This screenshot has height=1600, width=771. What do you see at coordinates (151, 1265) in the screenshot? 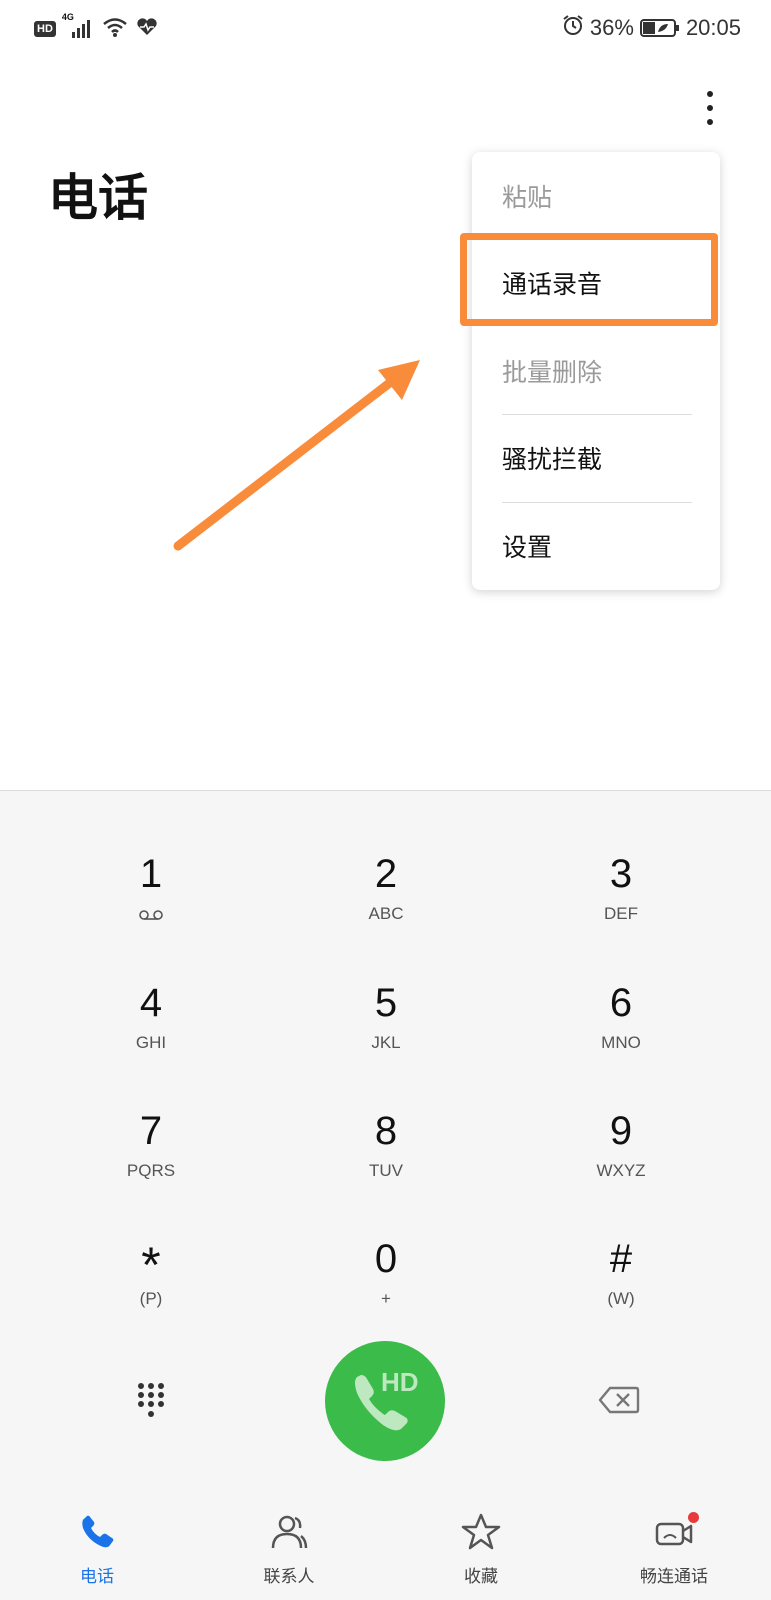
I see `key-digit: *` at bounding box center [151, 1265].